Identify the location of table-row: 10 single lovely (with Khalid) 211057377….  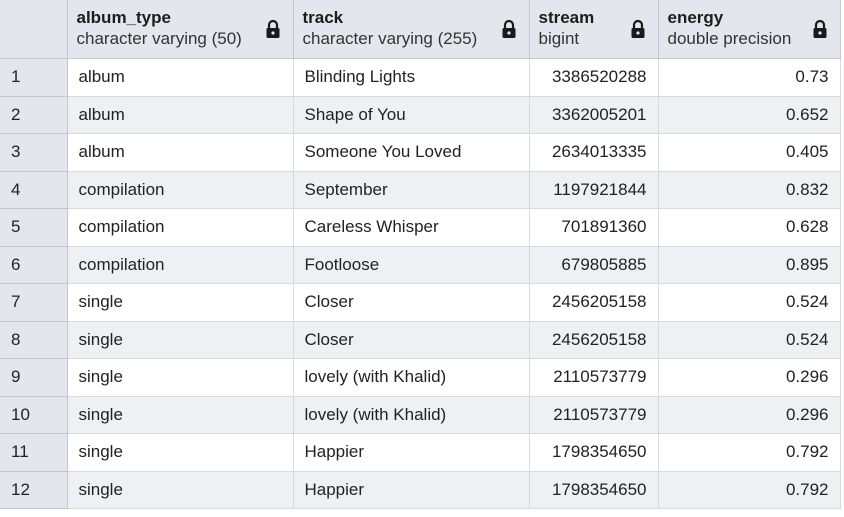
(420, 415).